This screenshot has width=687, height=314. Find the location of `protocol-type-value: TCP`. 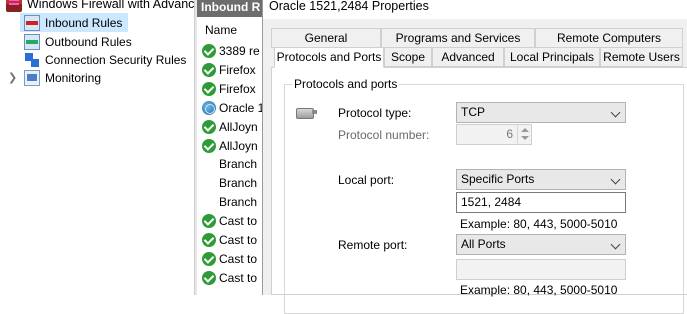

protocol-type-value: TCP is located at coordinates (473, 112).